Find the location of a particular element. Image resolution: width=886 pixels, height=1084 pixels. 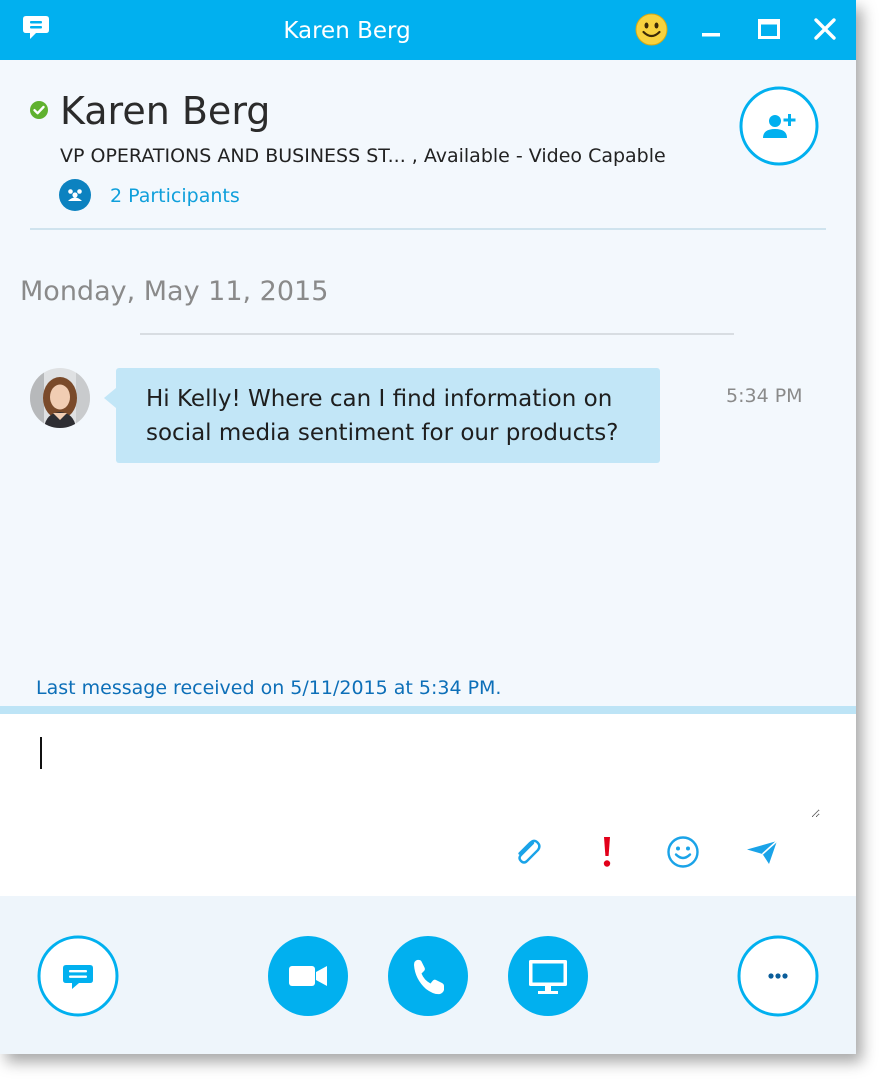

people-icon is located at coordinates (75, 195).